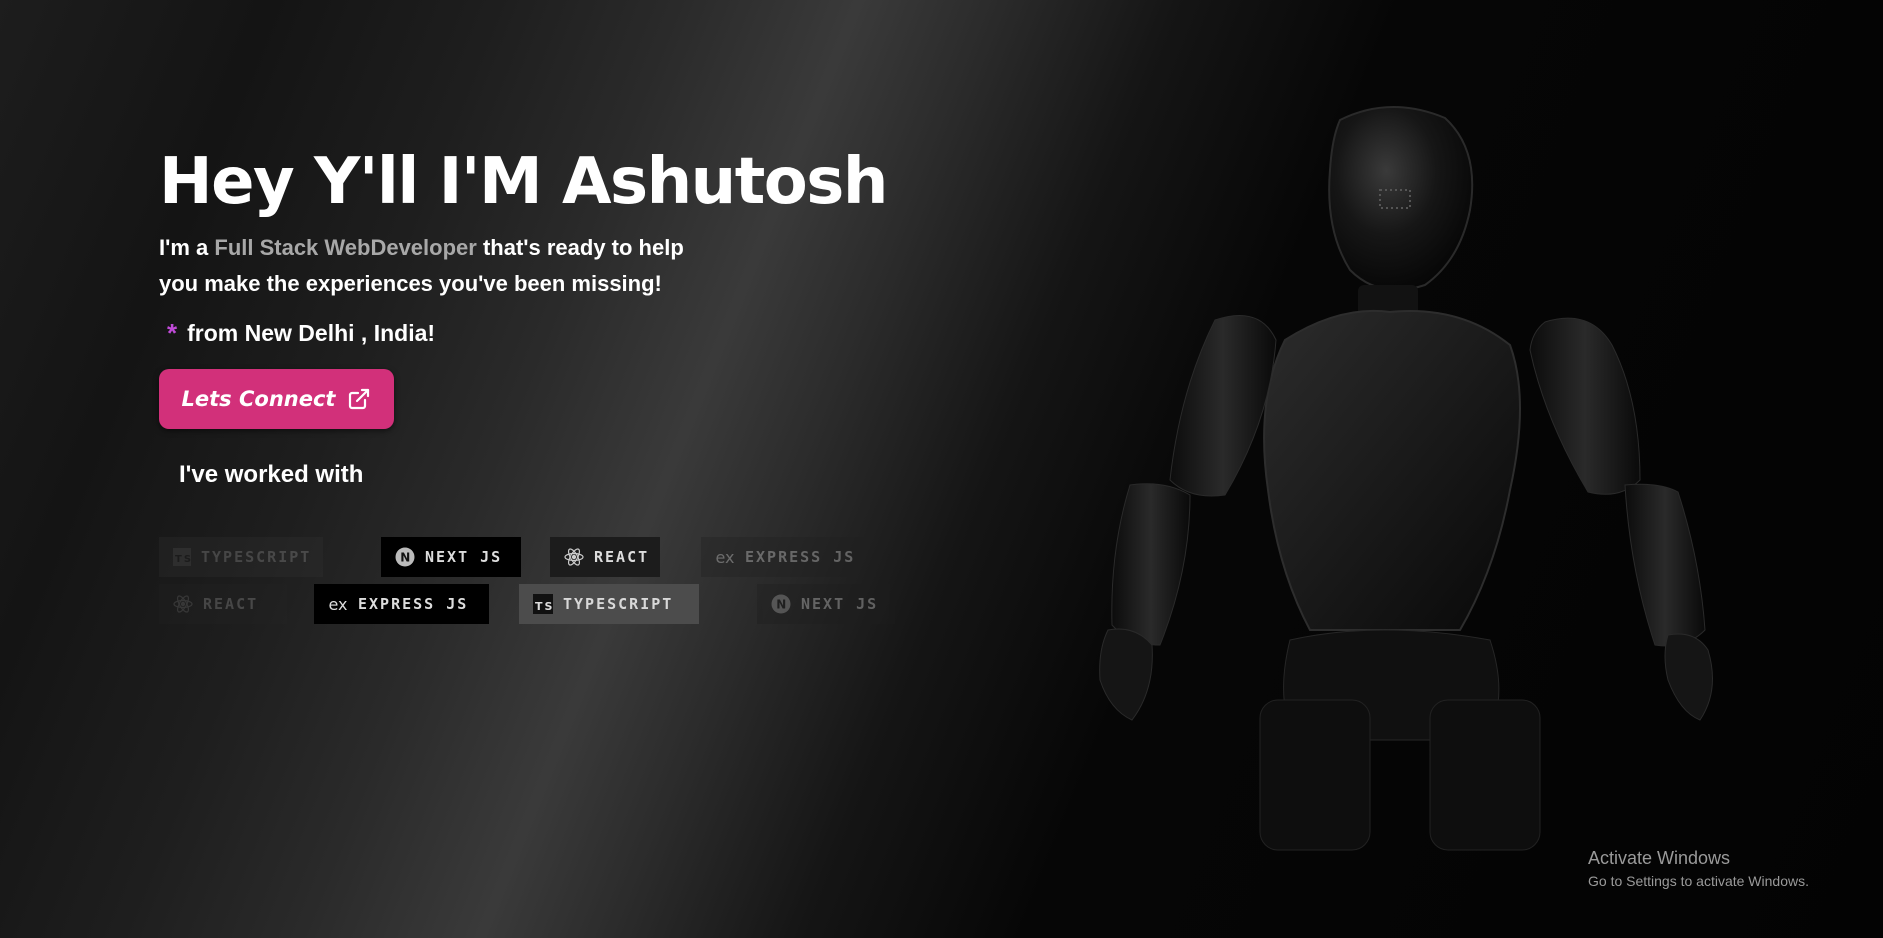  Describe the element at coordinates (187, 247) in the screenshot. I see `intro-prefix: I'm a` at that location.